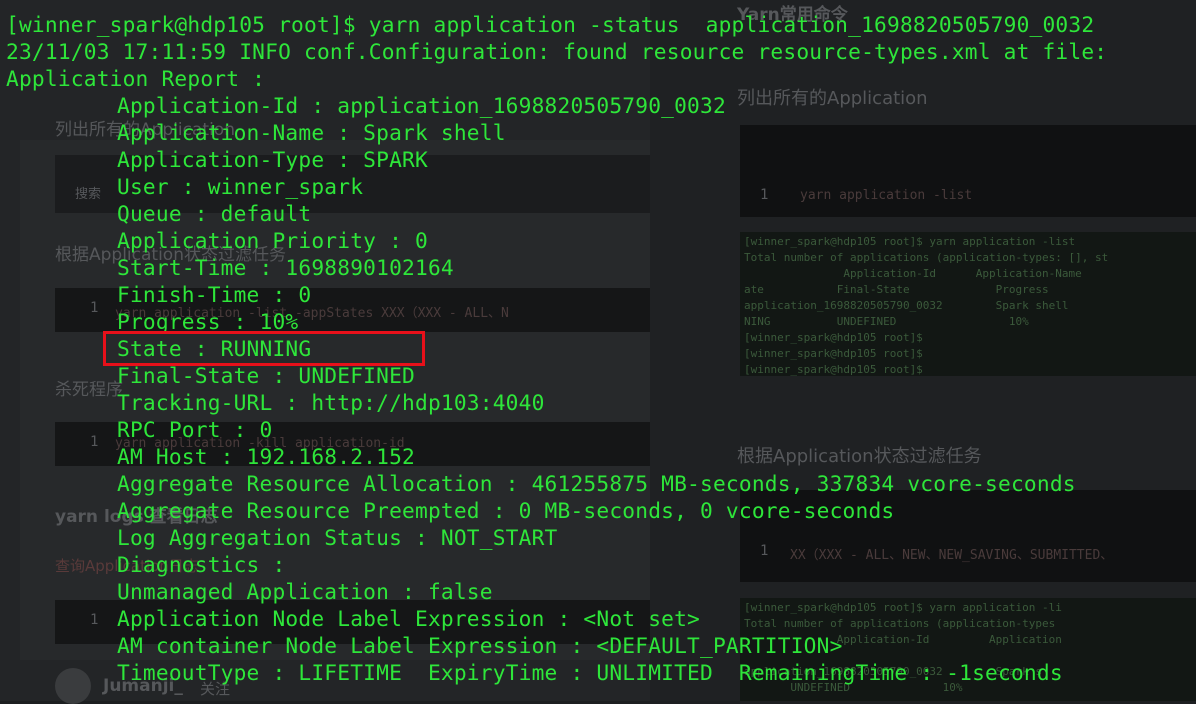 Image resolution: width=1196 pixels, height=704 pixels. What do you see at coordinates (214, 213) in the screenshot?
I see `field-queue: Queue : default` at bounding box center [214, 213].